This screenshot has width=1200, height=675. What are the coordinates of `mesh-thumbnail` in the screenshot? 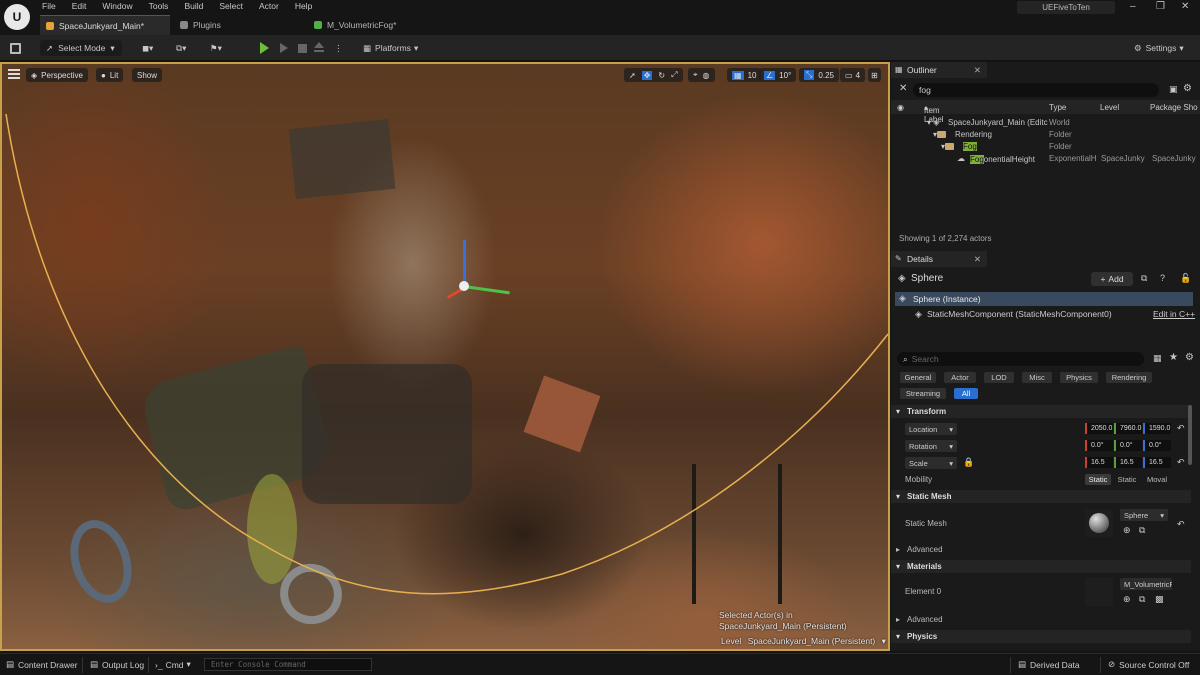 It's located at (1099, 523).